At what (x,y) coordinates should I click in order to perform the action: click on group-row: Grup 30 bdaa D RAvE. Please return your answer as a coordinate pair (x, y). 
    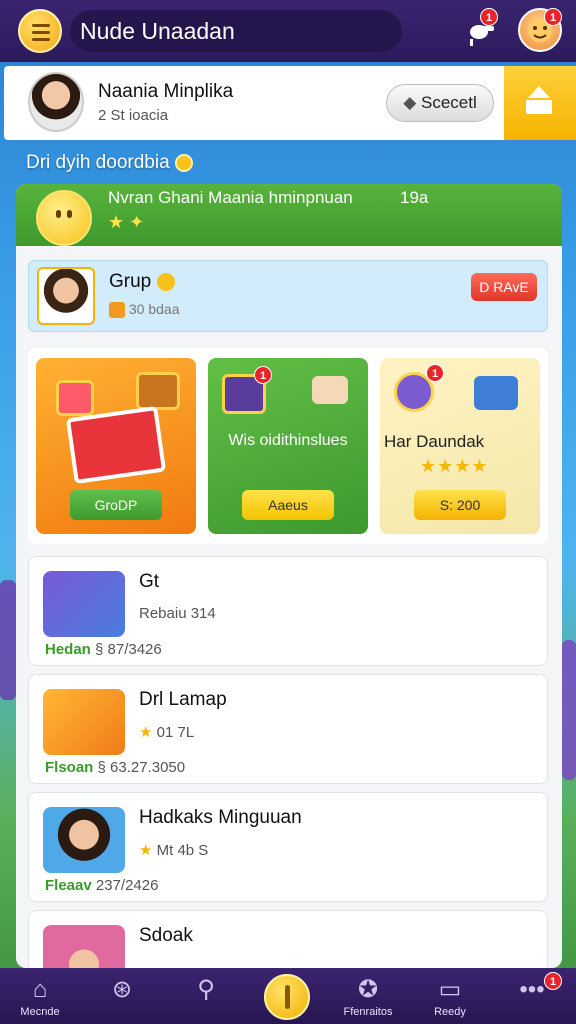
    Looking at the image, I should click on (288, 296).